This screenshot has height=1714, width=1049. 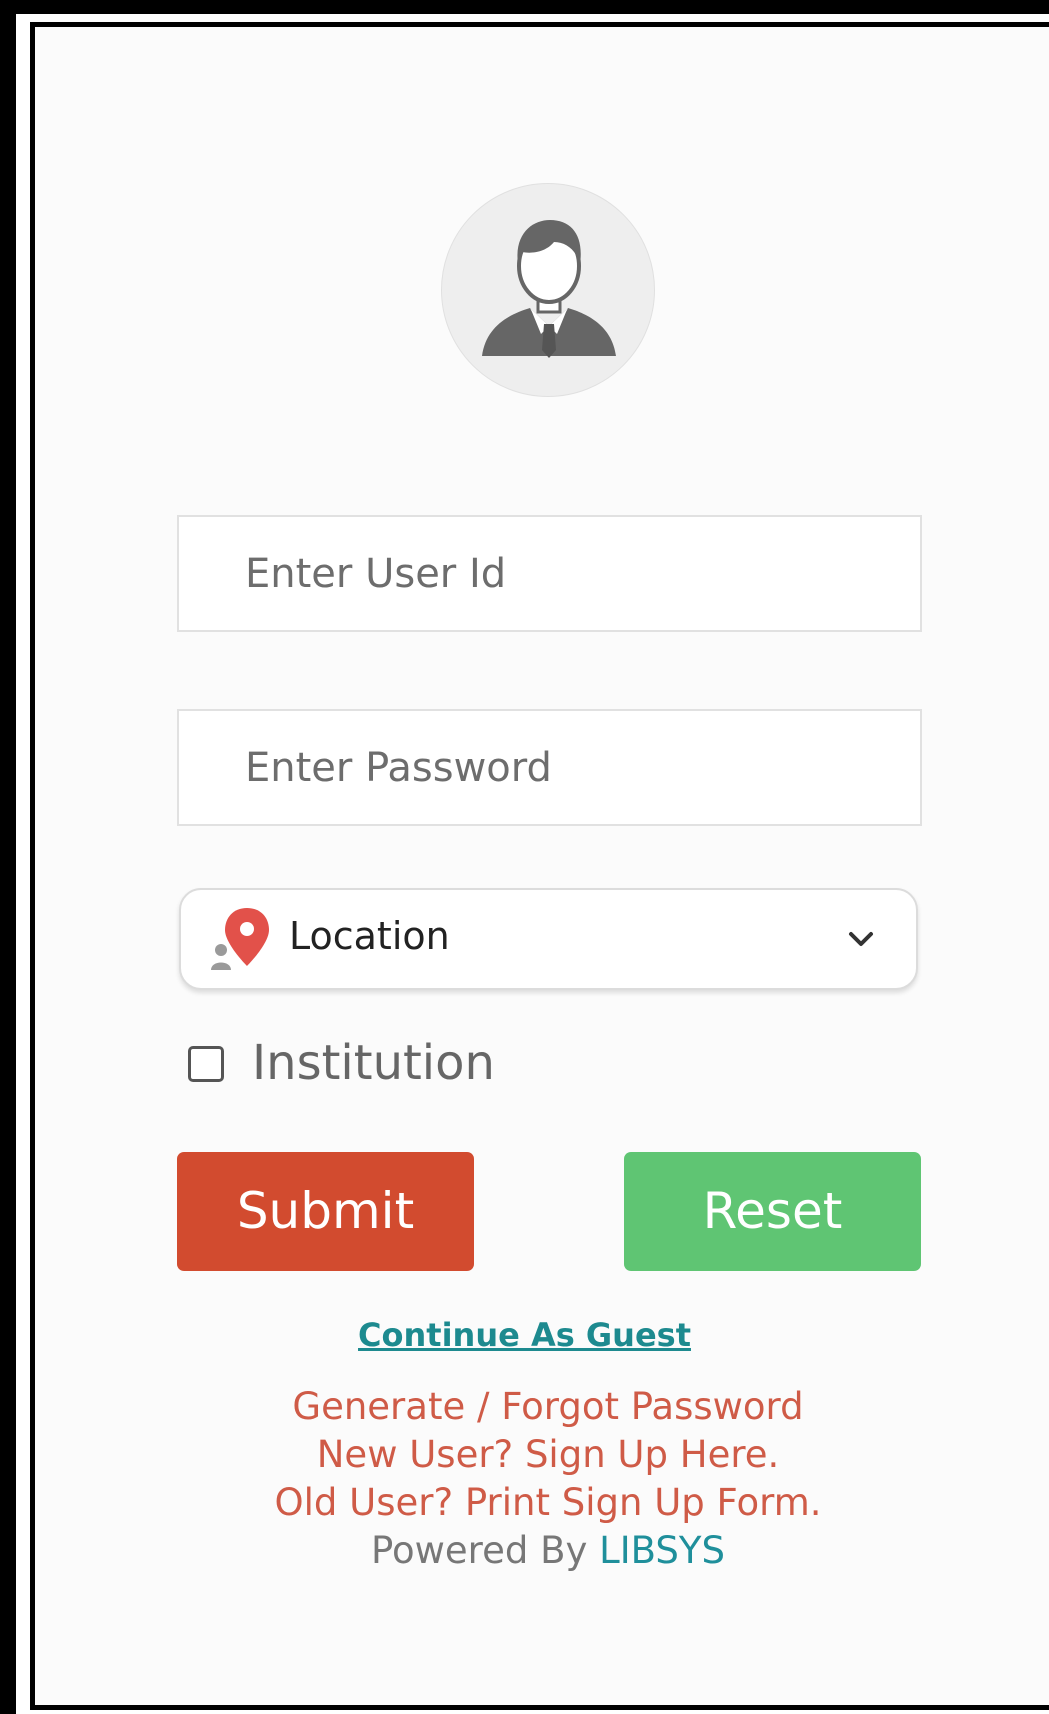 What do you see at coordinates (369, 936) in the screenshot?
I see `location-label: Location` at bounding box center [369, 936].